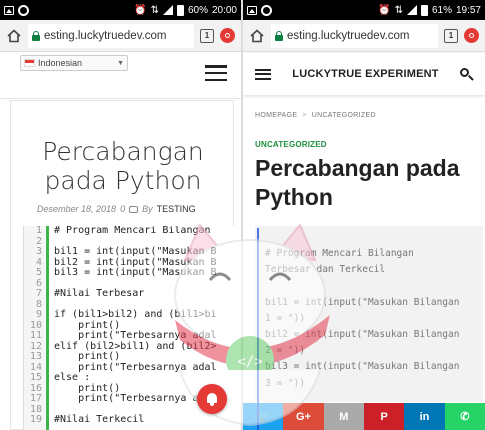  I want to click on search-icon, so click(467, 74).